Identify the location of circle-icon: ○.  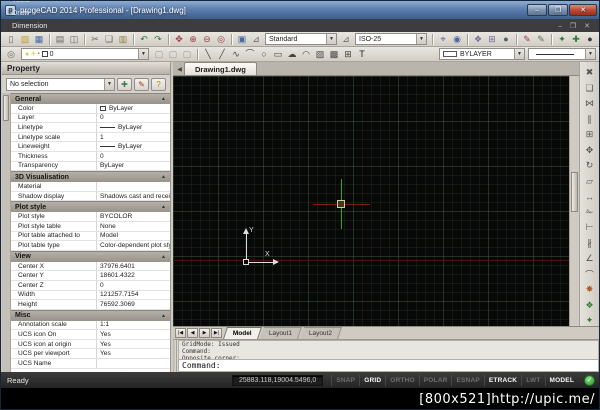
(264, 54).